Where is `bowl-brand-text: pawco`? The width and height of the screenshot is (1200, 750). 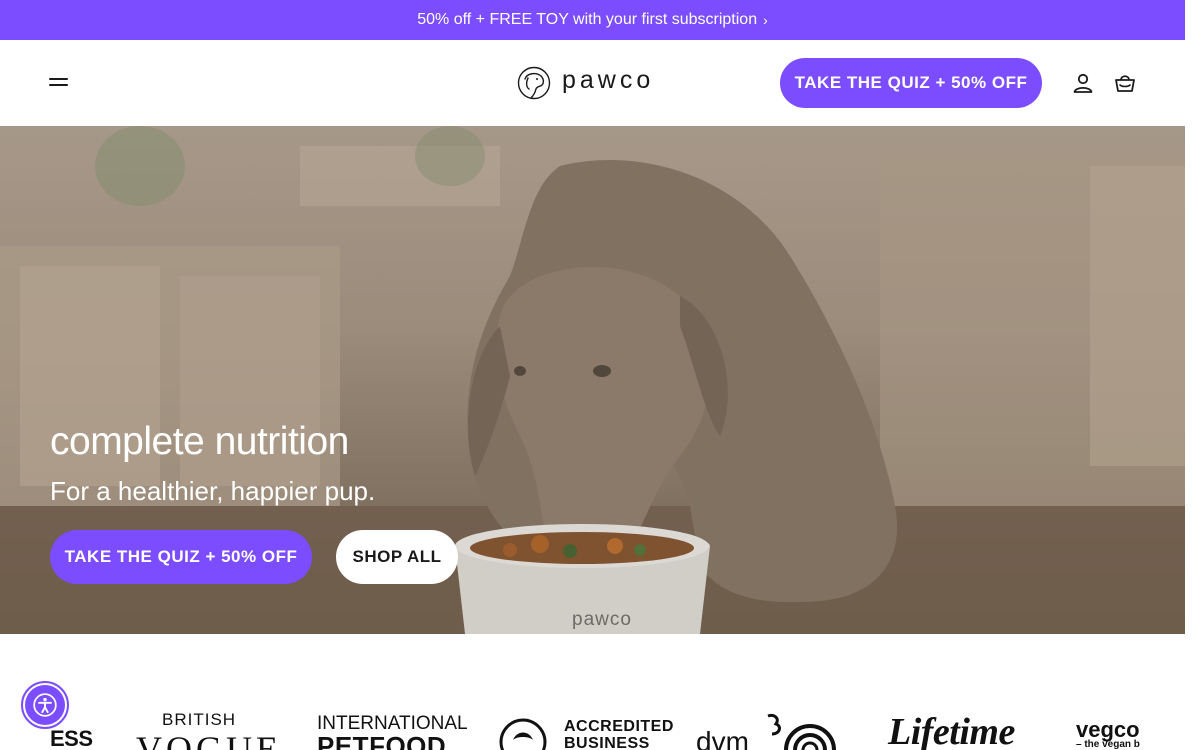
bowl-brand-text: pawco is located at coordinates (602, 619).